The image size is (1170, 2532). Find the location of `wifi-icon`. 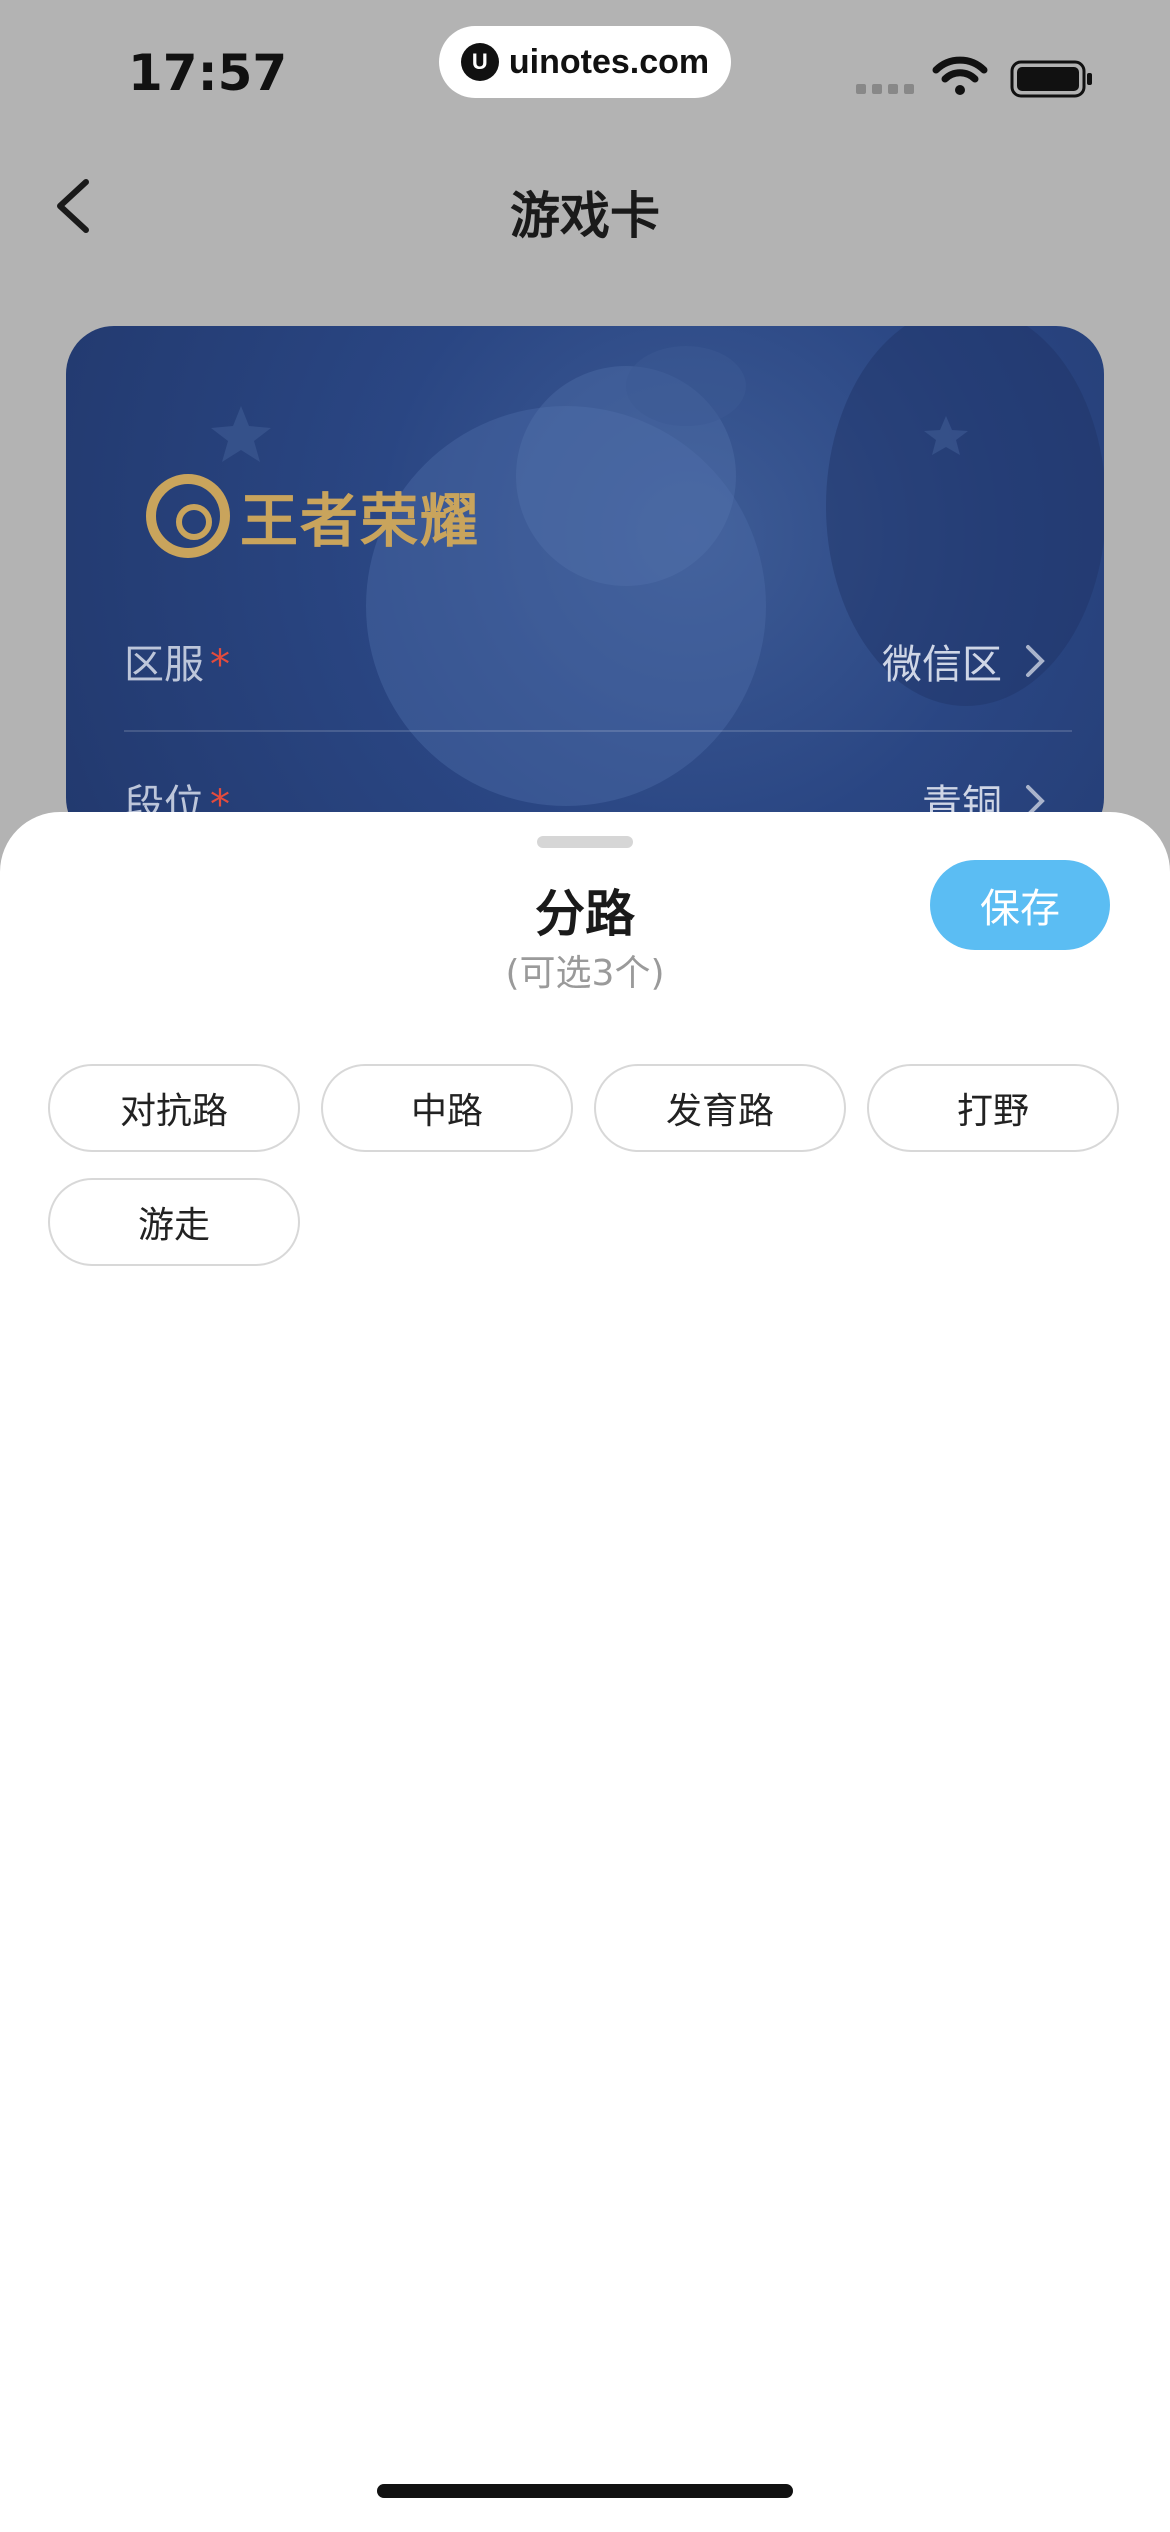

wifi-icon is located at coordinates (960, 75).